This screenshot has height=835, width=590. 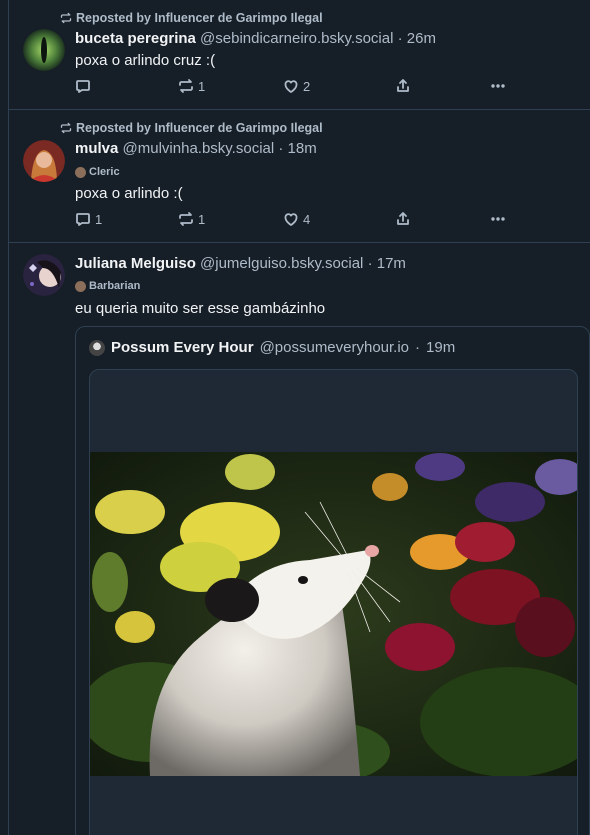 I want to click on reply-count: 1, so click(x=99, y=219).